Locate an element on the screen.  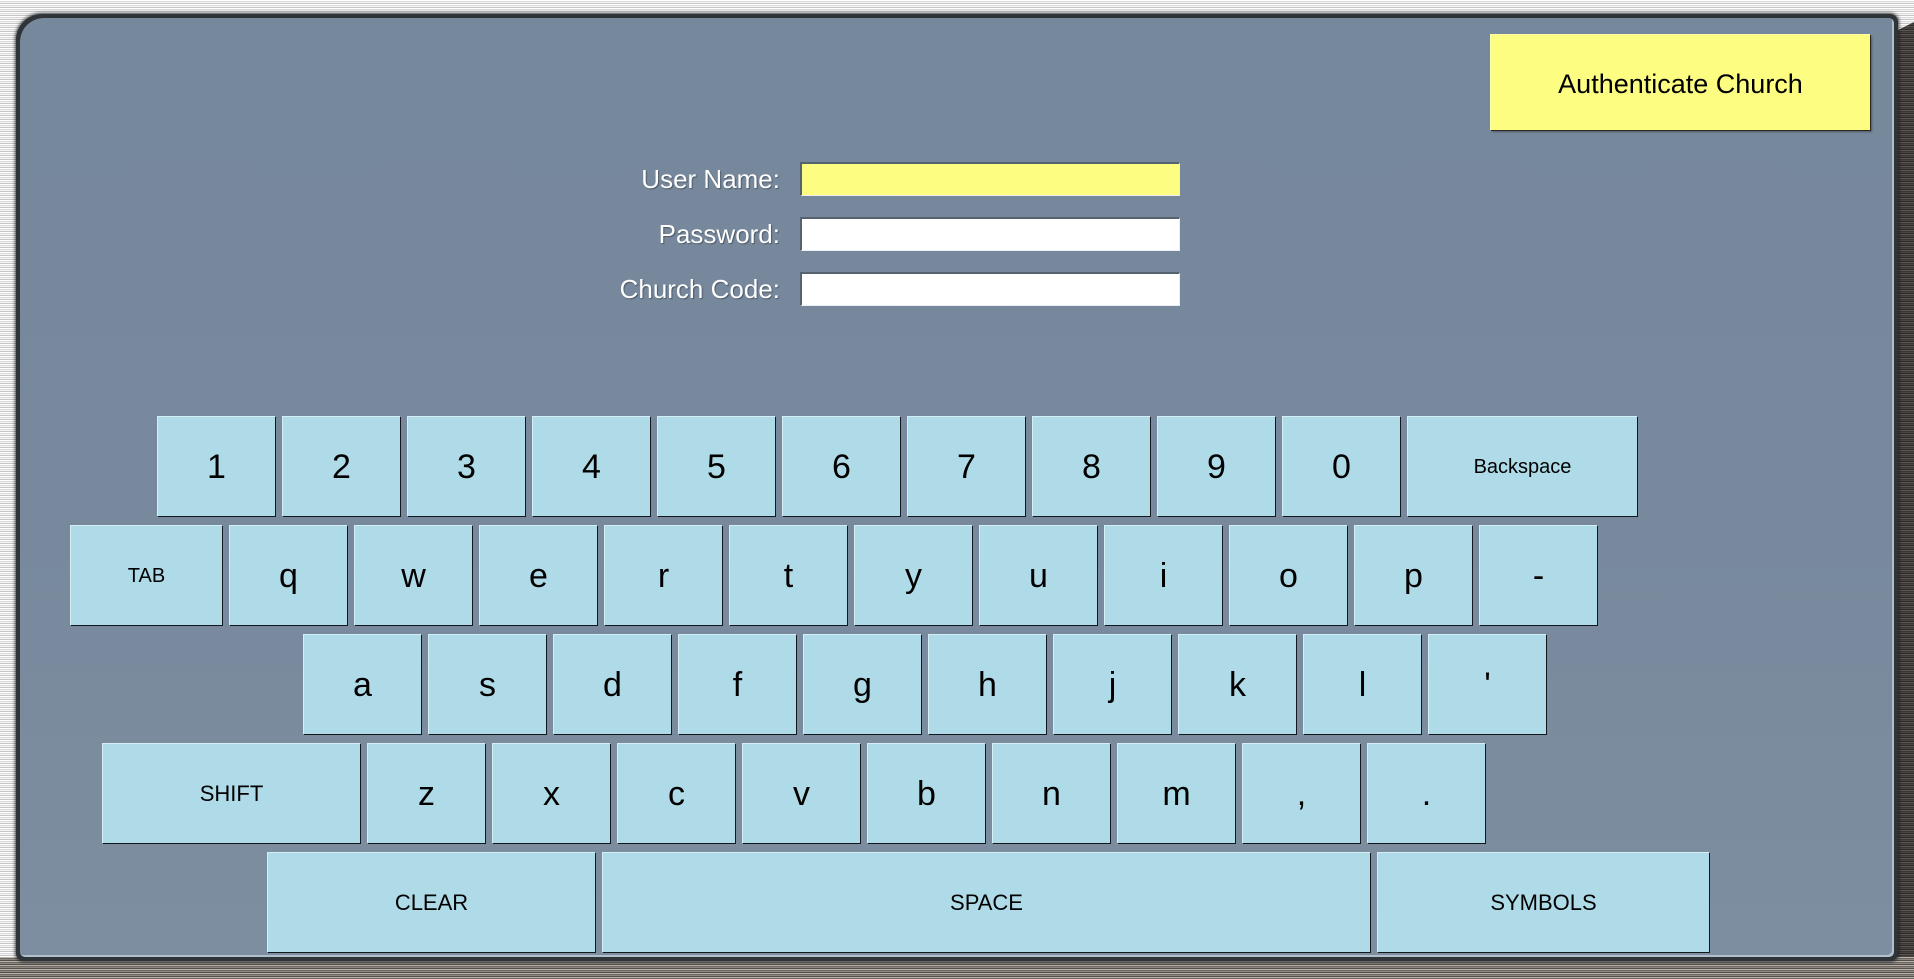
key-o: o is located at coordinates (1288, 575).